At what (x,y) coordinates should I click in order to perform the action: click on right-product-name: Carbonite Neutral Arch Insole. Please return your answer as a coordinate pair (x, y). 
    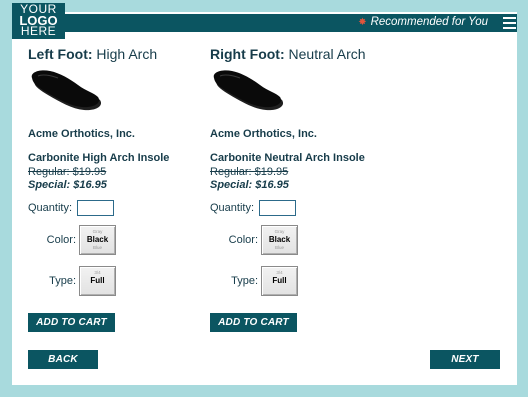
    Looking at the image, I should click on (287, 158).